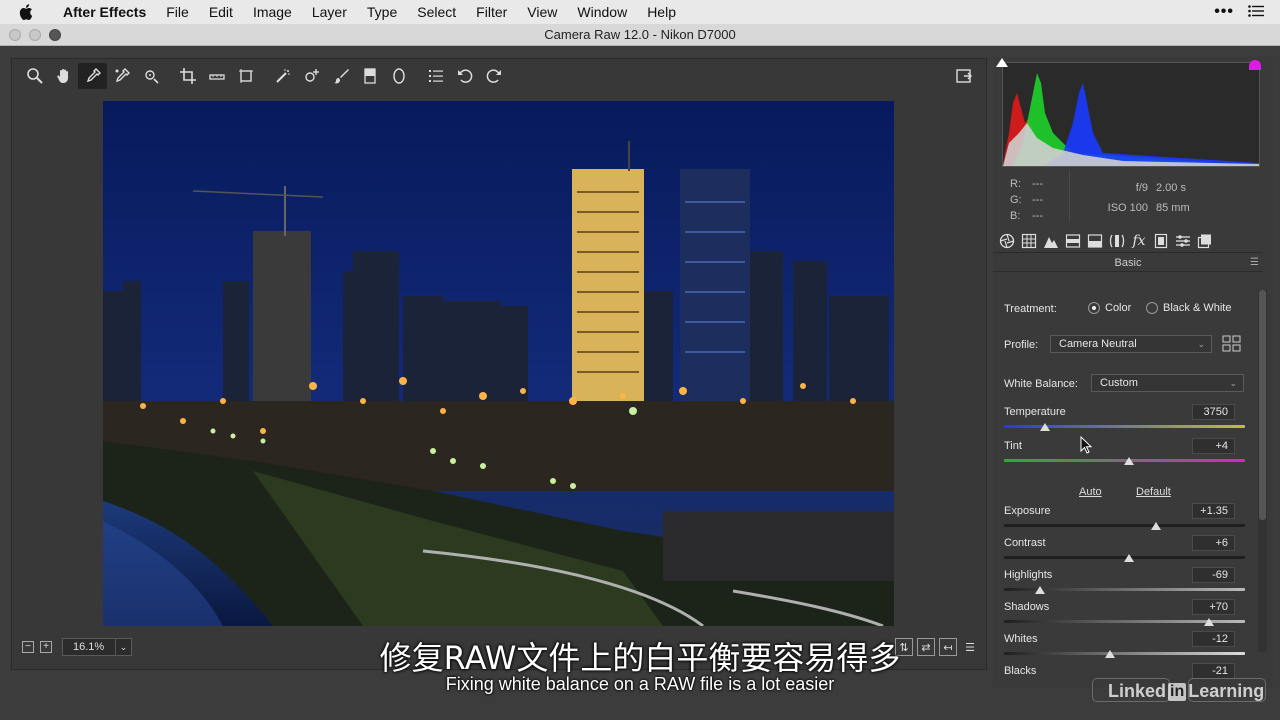  I want to click on zoom-tool, so click(34, 76).